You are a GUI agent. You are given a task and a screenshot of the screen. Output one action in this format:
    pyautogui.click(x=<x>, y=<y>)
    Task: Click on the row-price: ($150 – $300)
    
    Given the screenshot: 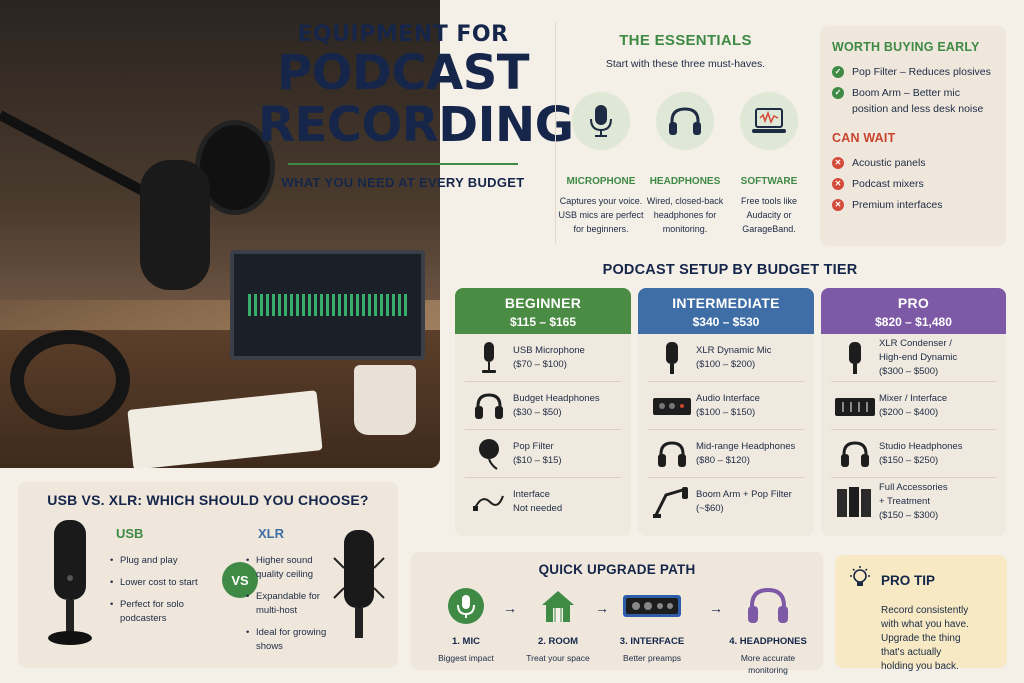 What is the action you would take?
    pyautogui.click(x=909, y=515)
    